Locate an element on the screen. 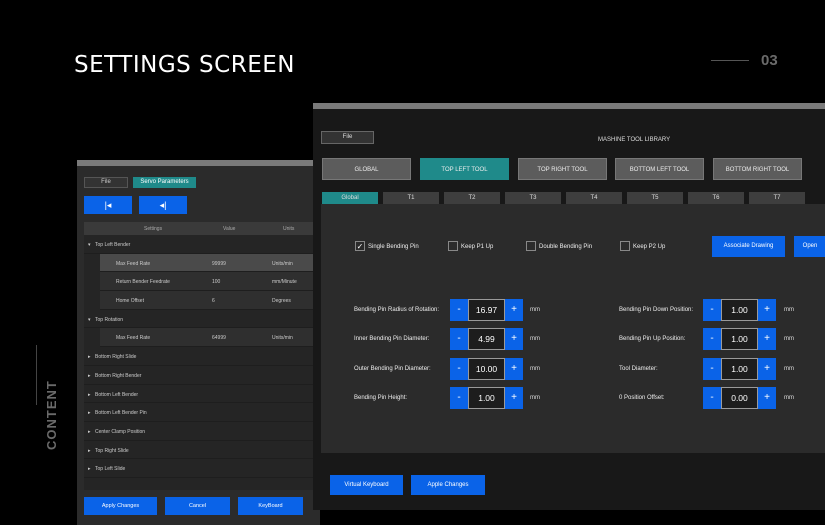 Image resolution: width=825 pixels, height=525 pixels. row-label: Top Left Slide is located at coordinates (110, 469).